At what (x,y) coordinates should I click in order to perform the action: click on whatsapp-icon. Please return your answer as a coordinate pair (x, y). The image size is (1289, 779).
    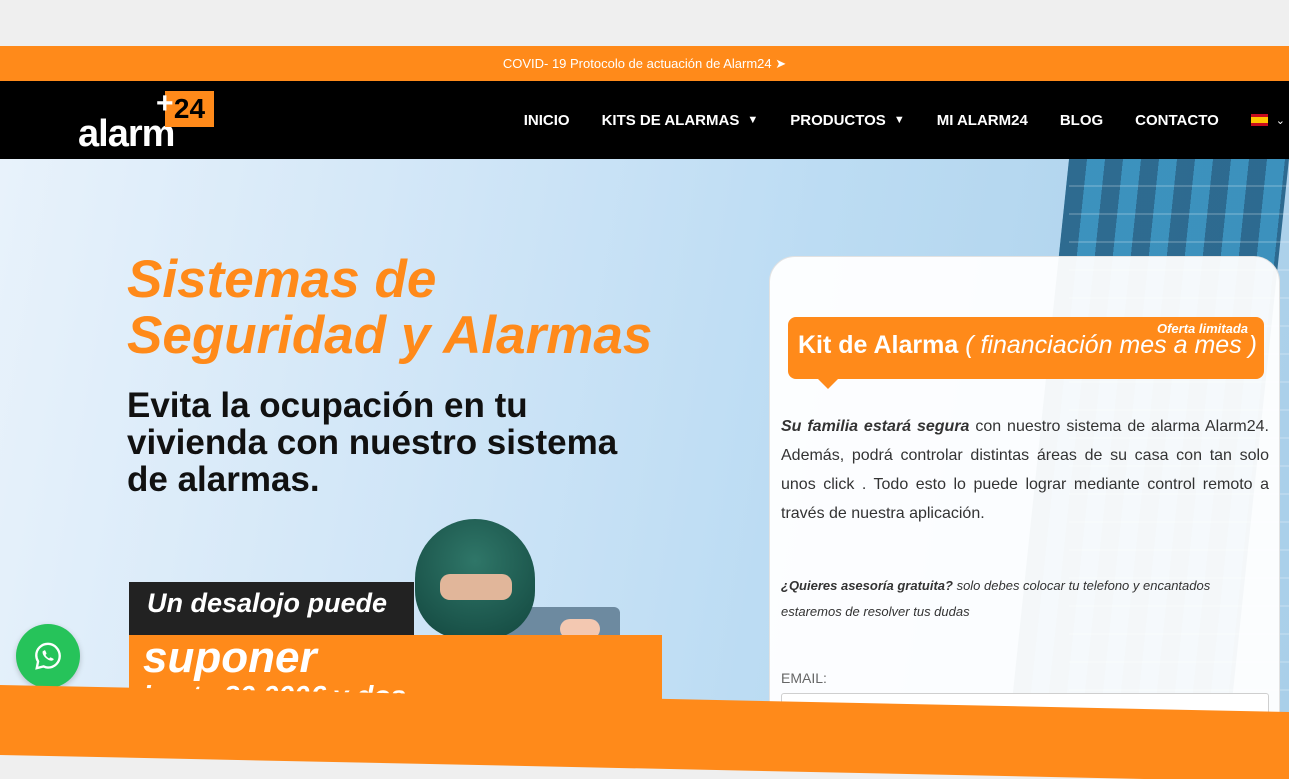
    Looking at the image, I should click on (48, 656).